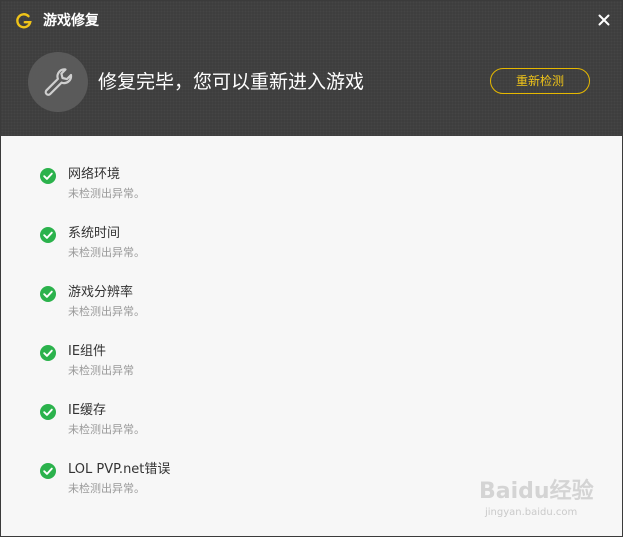 Image resolution: width=623 pixels, height=537 pixels. What do you see at coordinates (240, 286) in the screenshot?
I see `check-item-resolution: 游戏分辨率 未检测出异常。` at bounding box center [240, 286].